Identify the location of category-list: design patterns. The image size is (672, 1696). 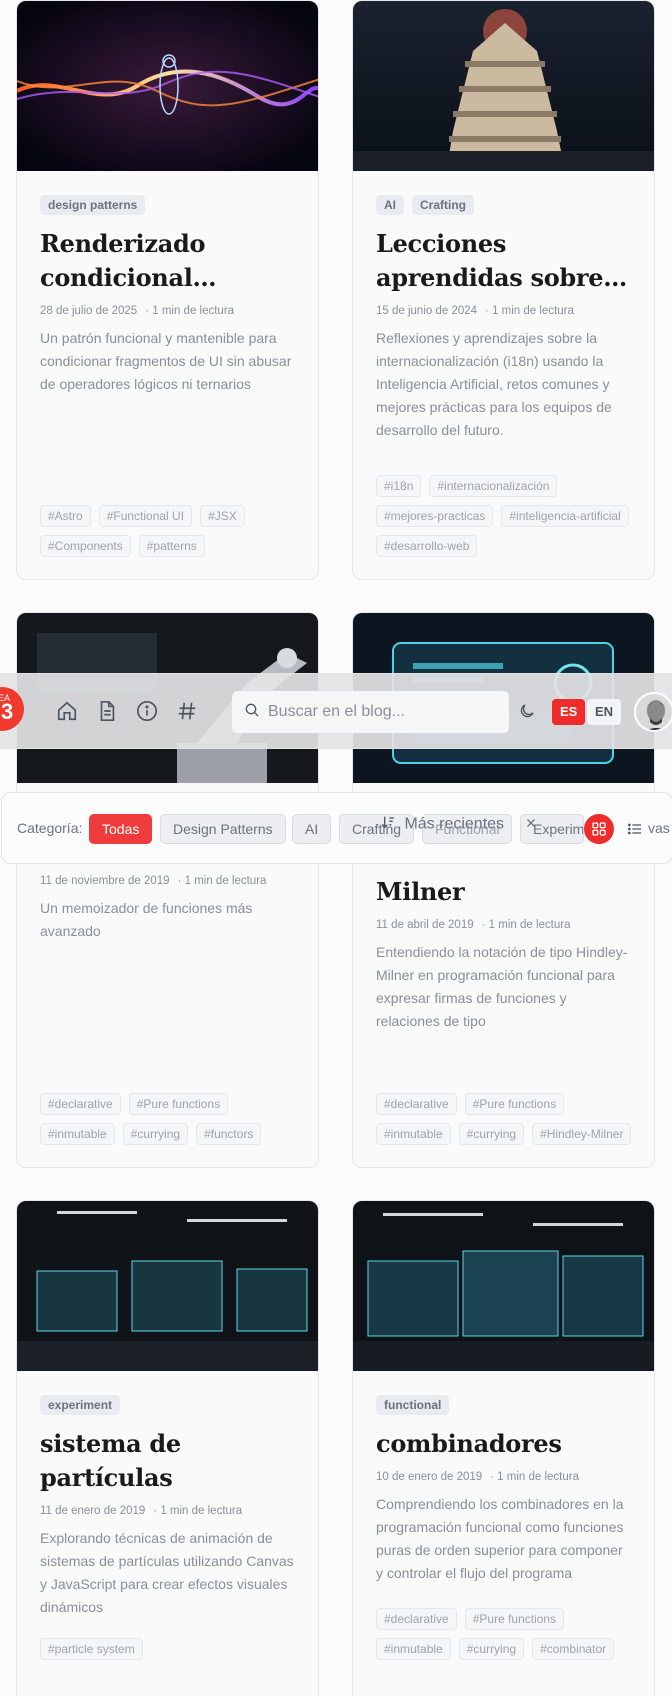
(167, 205).